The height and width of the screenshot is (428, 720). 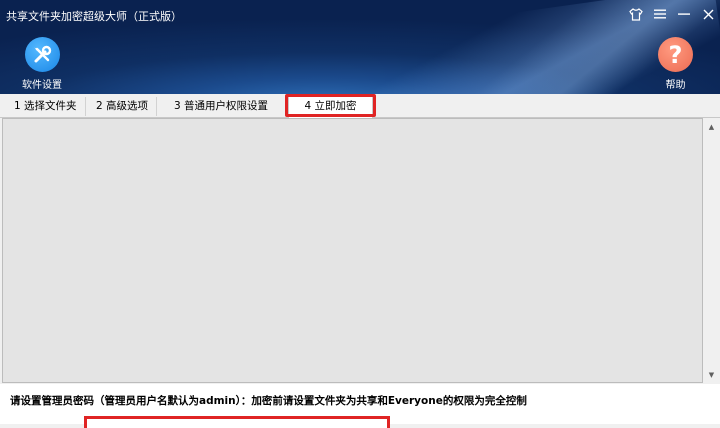 What do you see at coordinates (237, 422) in the screenshot?
I see `admin-password-input` at bounding box center [237, 422].